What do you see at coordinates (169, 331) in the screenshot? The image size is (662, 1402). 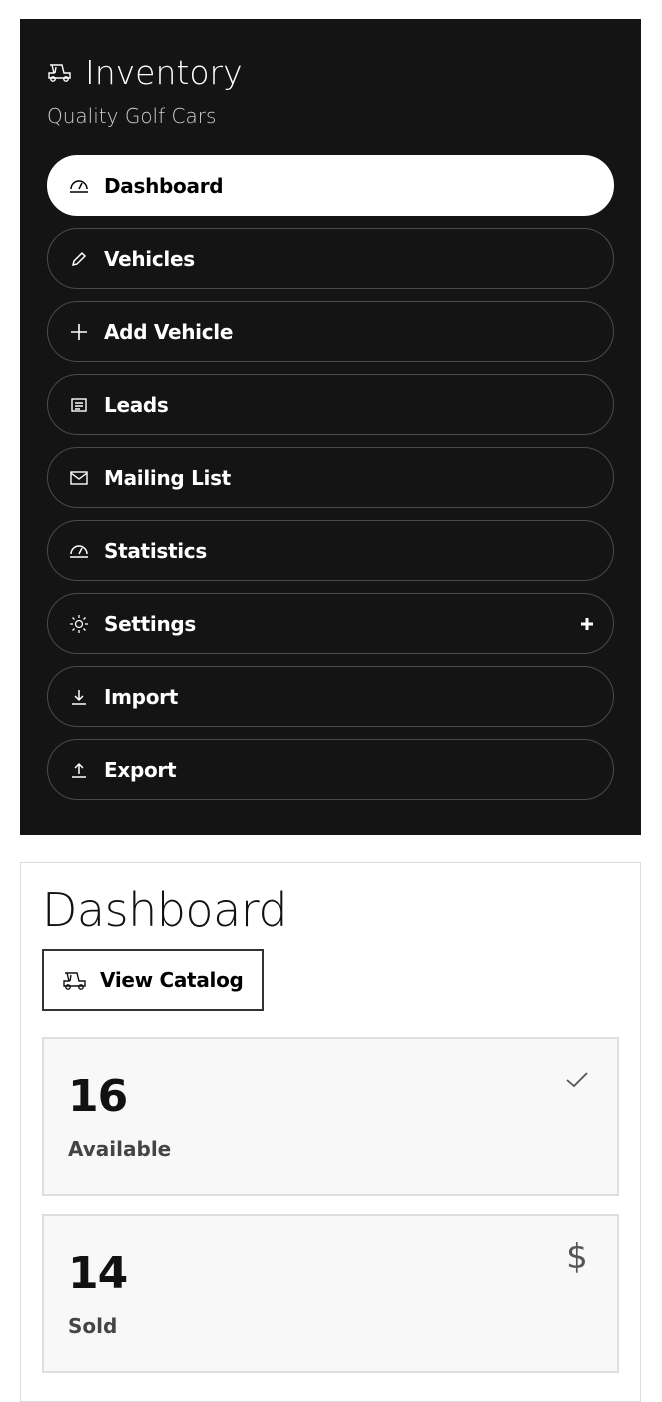 I see `sidebar-item-label: Add Vehicle` at bounding box center [169, 331].